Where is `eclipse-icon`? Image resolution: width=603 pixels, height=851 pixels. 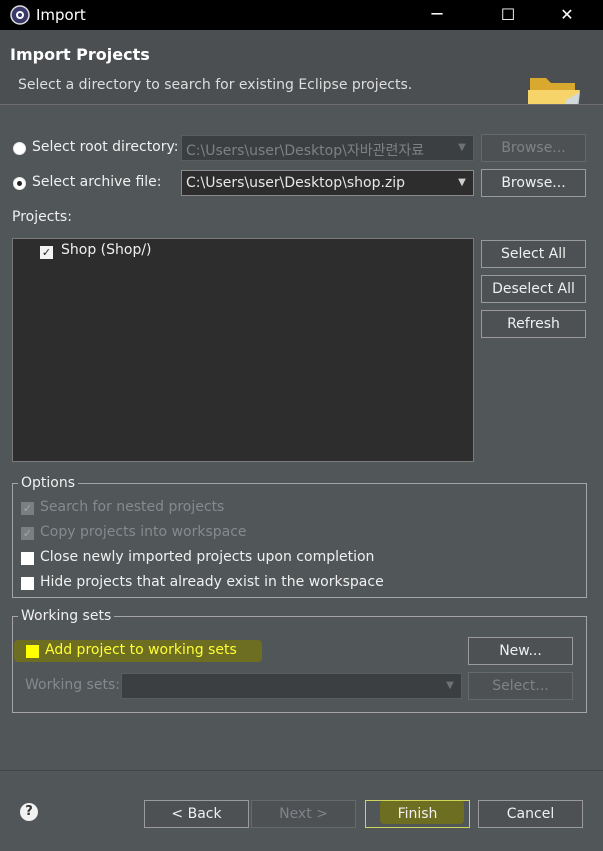
eclipse-icon is located at coordinates (20, 15).